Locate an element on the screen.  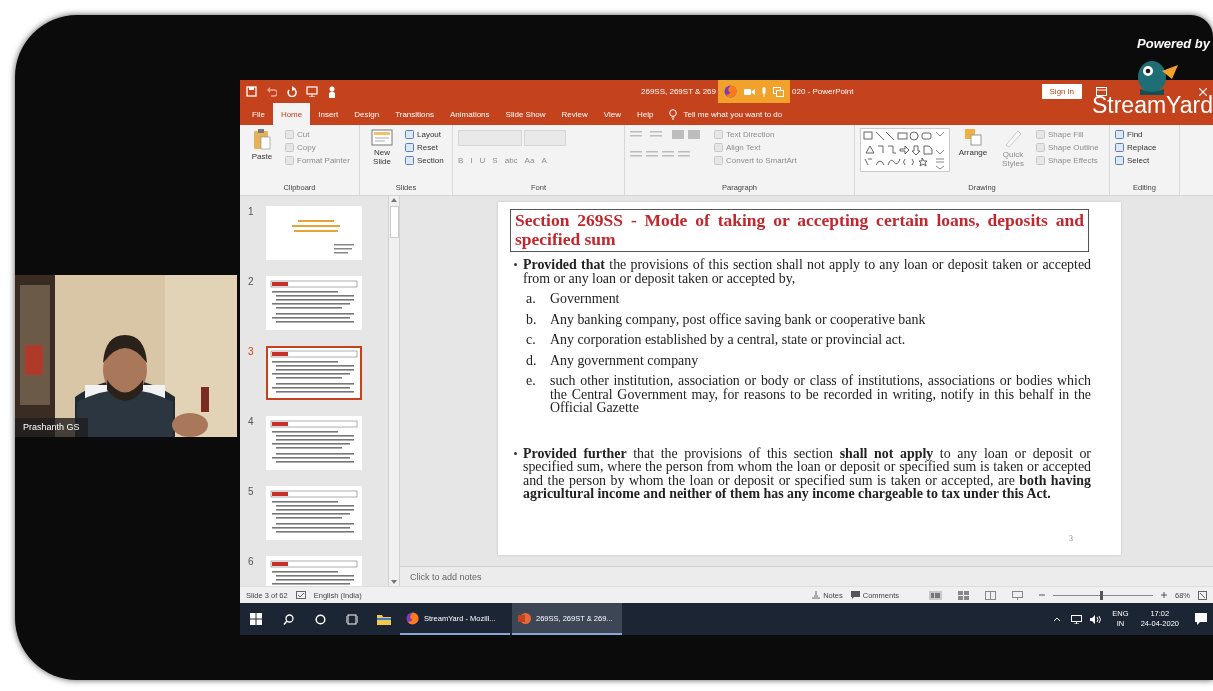
powered-by-label: Powered by is located at coordinates (1174, 43).